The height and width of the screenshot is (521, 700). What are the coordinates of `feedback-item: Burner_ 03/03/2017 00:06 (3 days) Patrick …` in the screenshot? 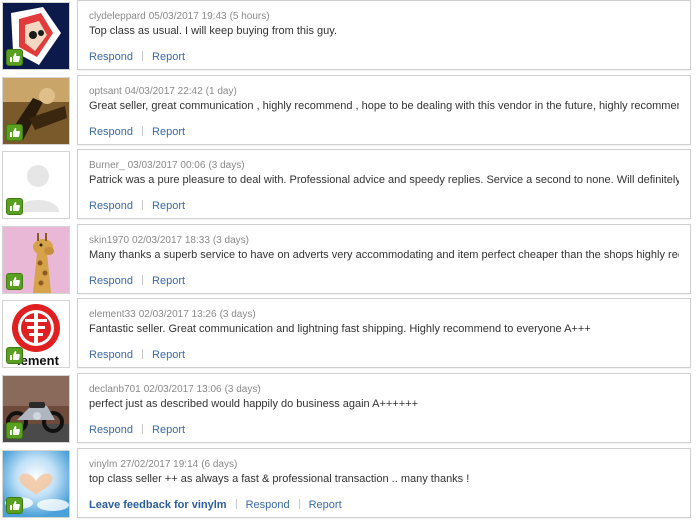 It's located at (350, 185).